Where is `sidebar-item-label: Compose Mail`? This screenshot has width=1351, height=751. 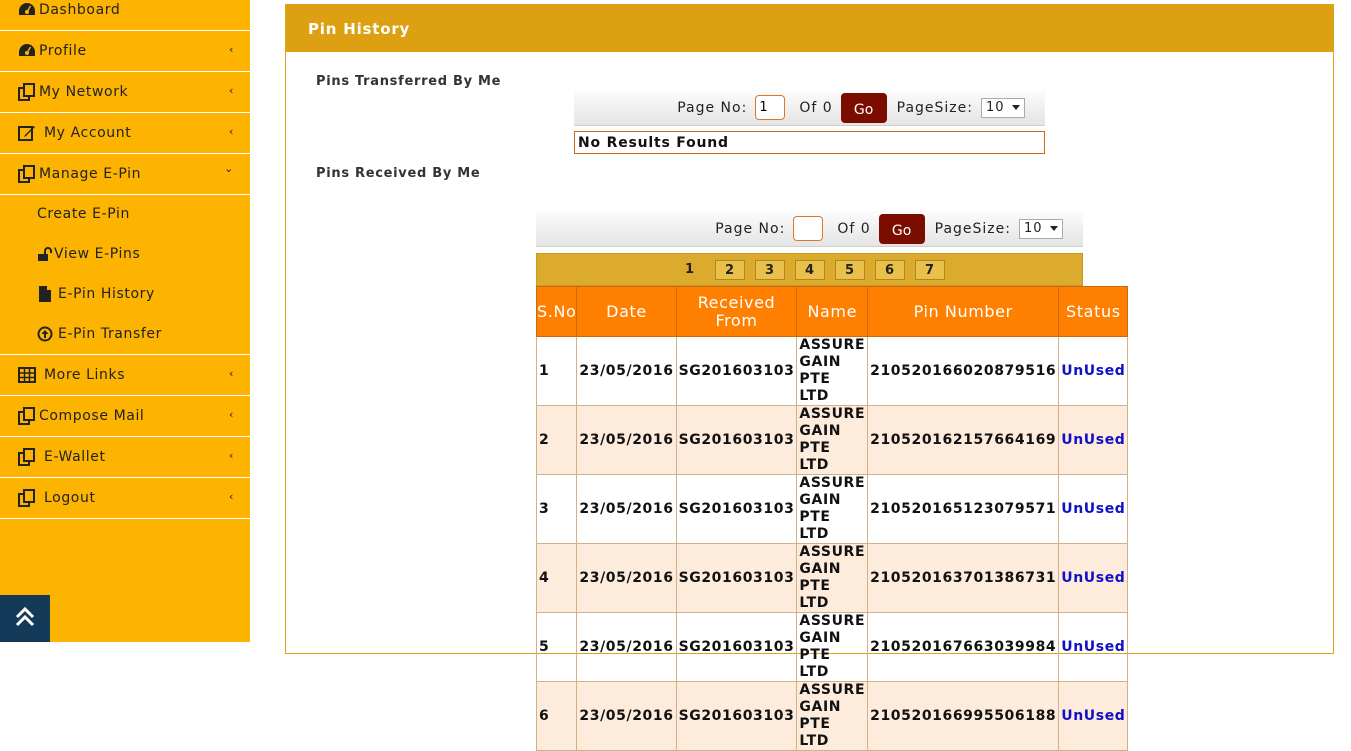 sidebar-item-label: Compose Mail is located at coordinates (92, 416).